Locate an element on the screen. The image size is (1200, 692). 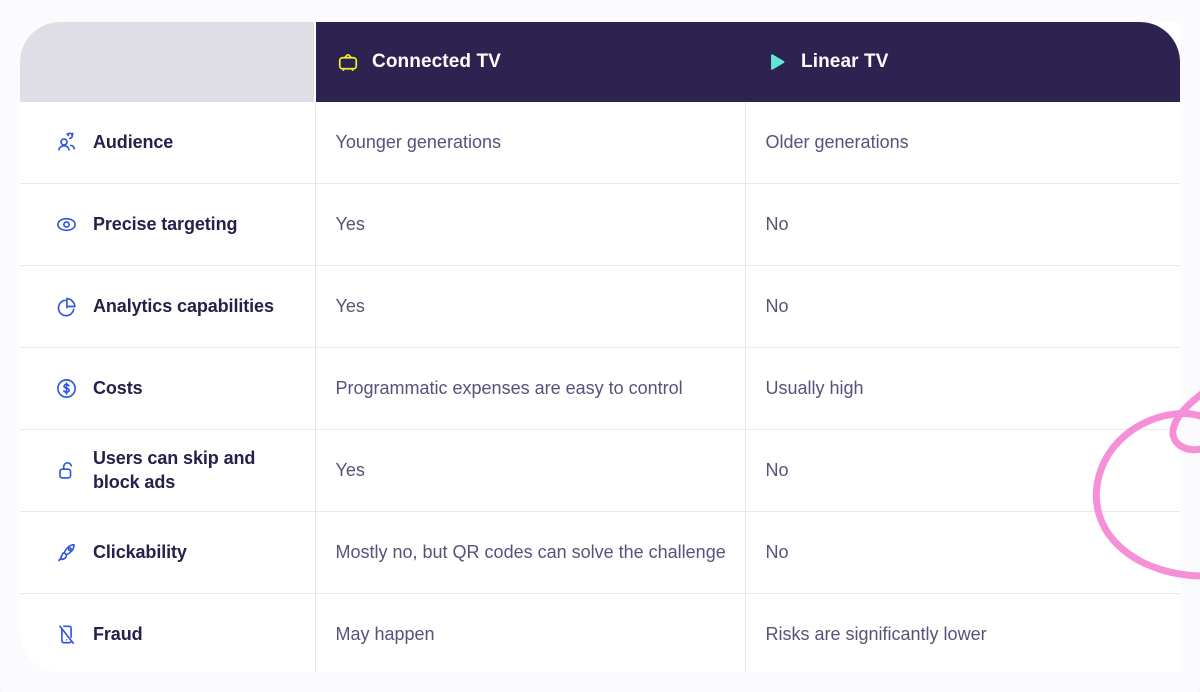
table-header: Connected TV Linear TV is located at coordinates (600, 62).